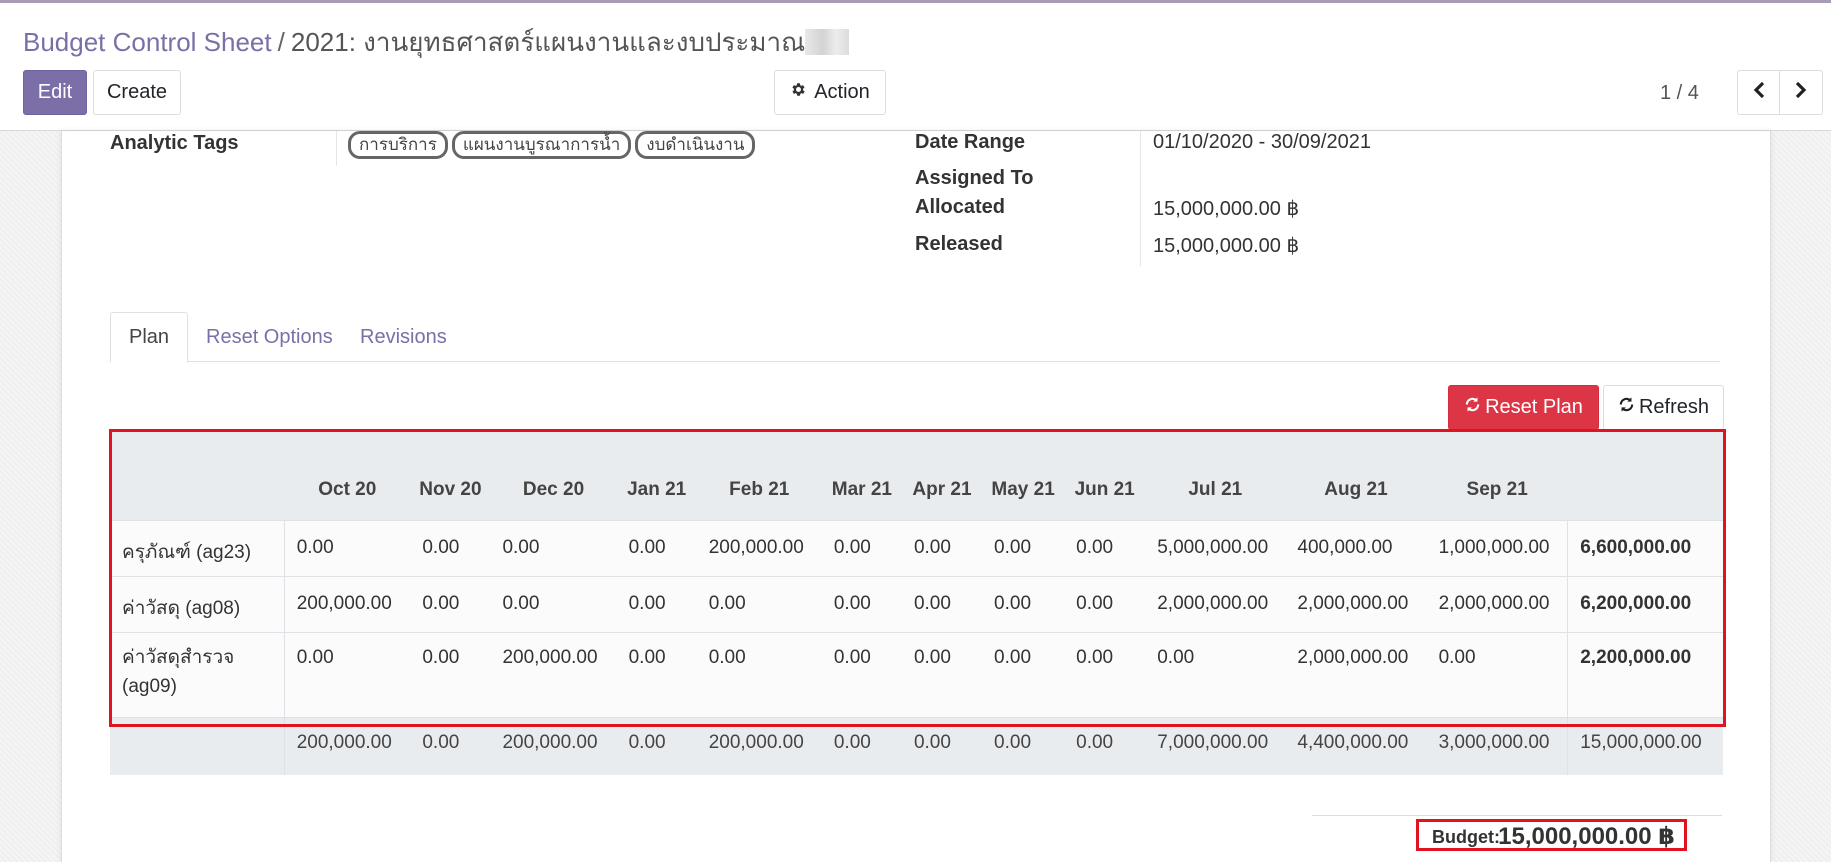 Image resolution: width=1831 pixels, height=862 pixels. I want to click on allocated-value: 15,000,000.00 ฿, so click(1226, 209).